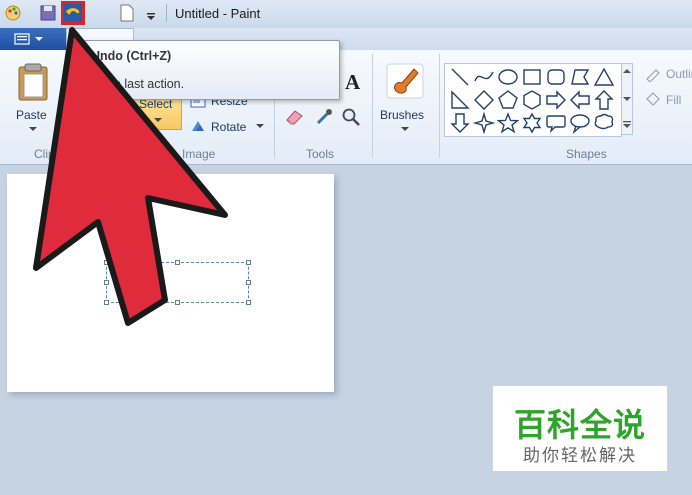 Image resolution: width=692 pixels, height=495 pixels. Describe the element at coordinates (627, 124) in the screenshot. I see `gallery-expand-icon` at that location.